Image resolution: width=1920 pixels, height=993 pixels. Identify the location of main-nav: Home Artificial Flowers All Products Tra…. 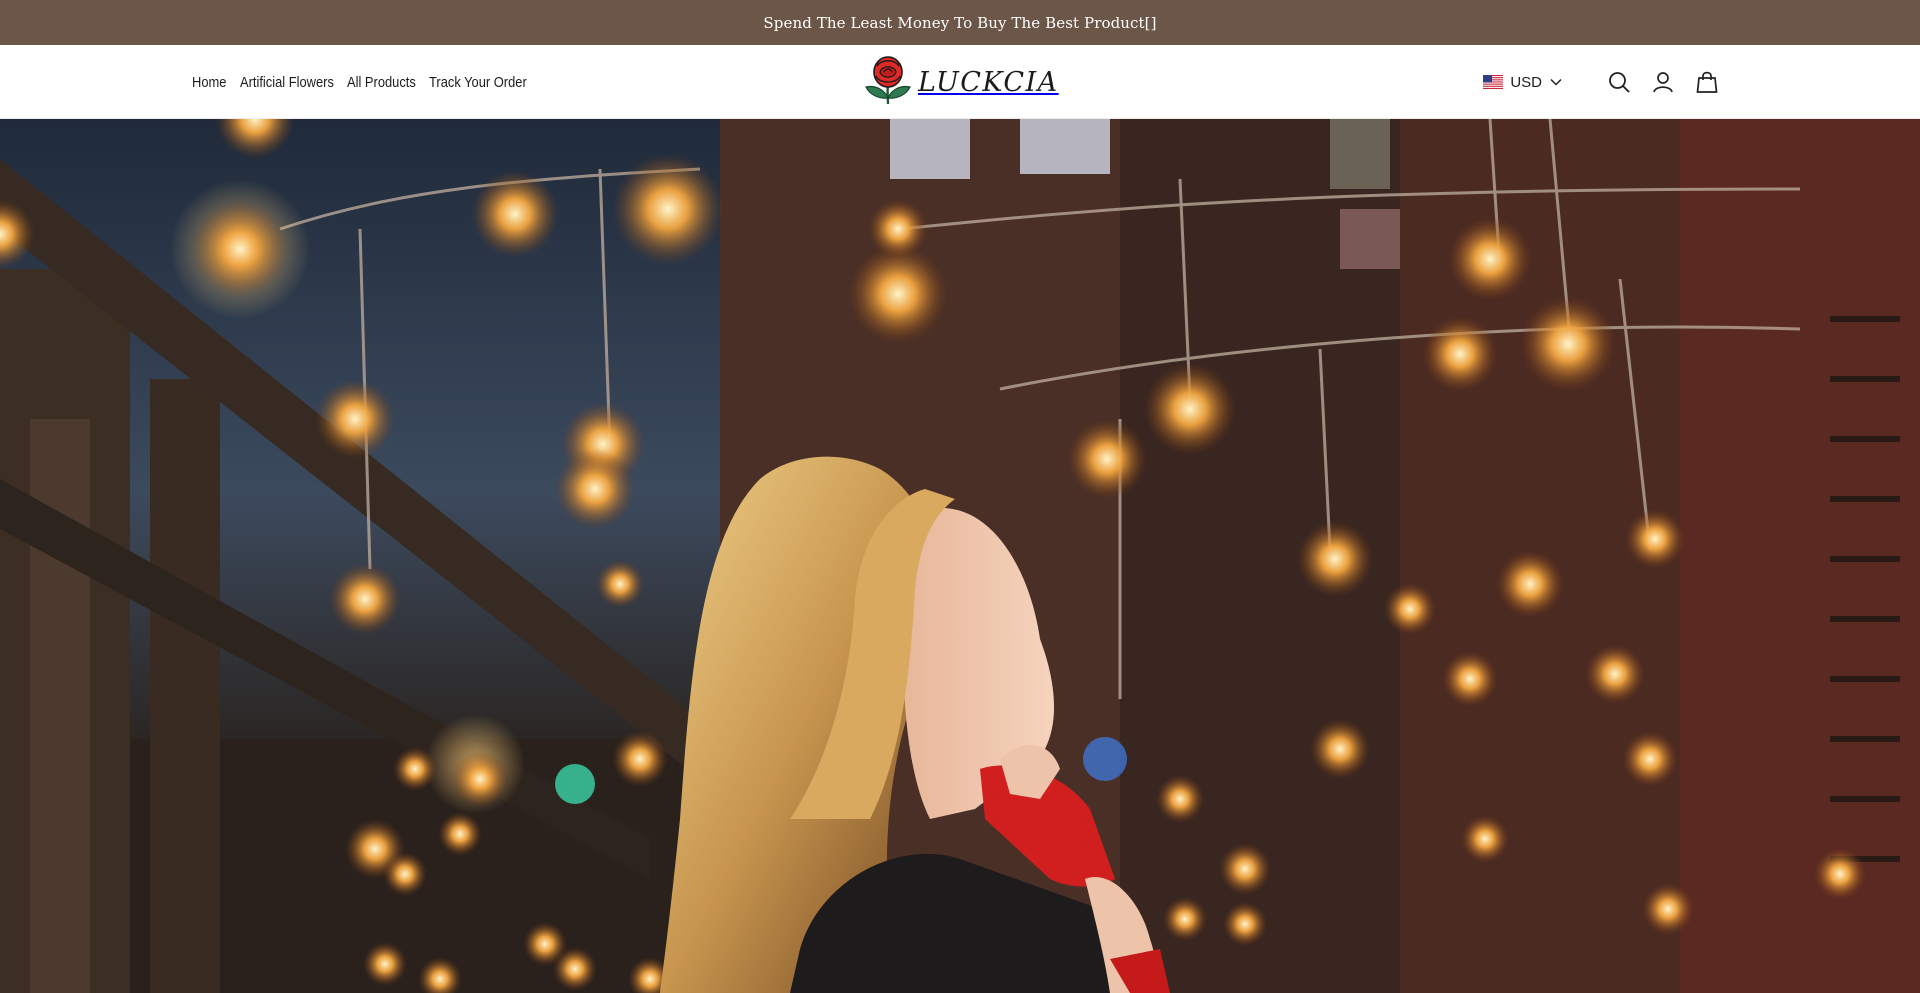
(377, 82).